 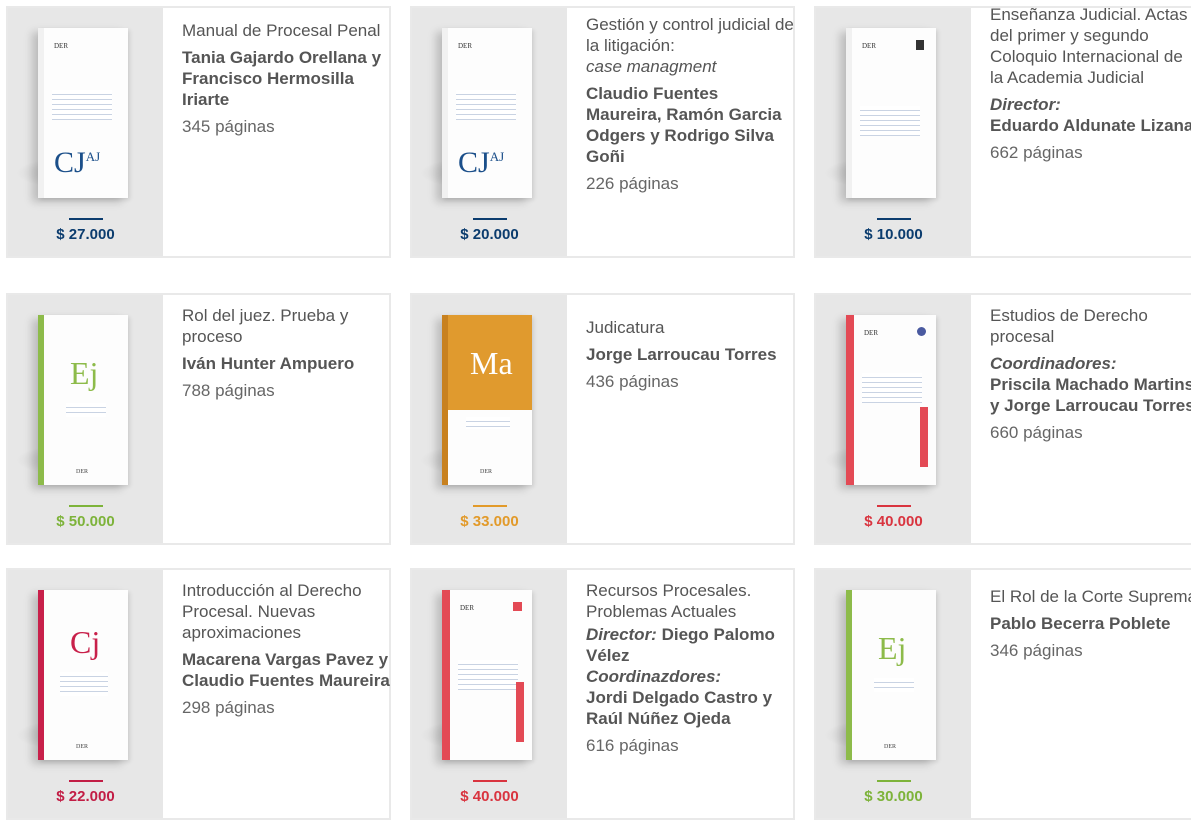 What do you see at coordinates (893, 694) in the screenshot?
I see `book-cover-panel: Ej DER $ 30.000` at bounding box center [893, 694].